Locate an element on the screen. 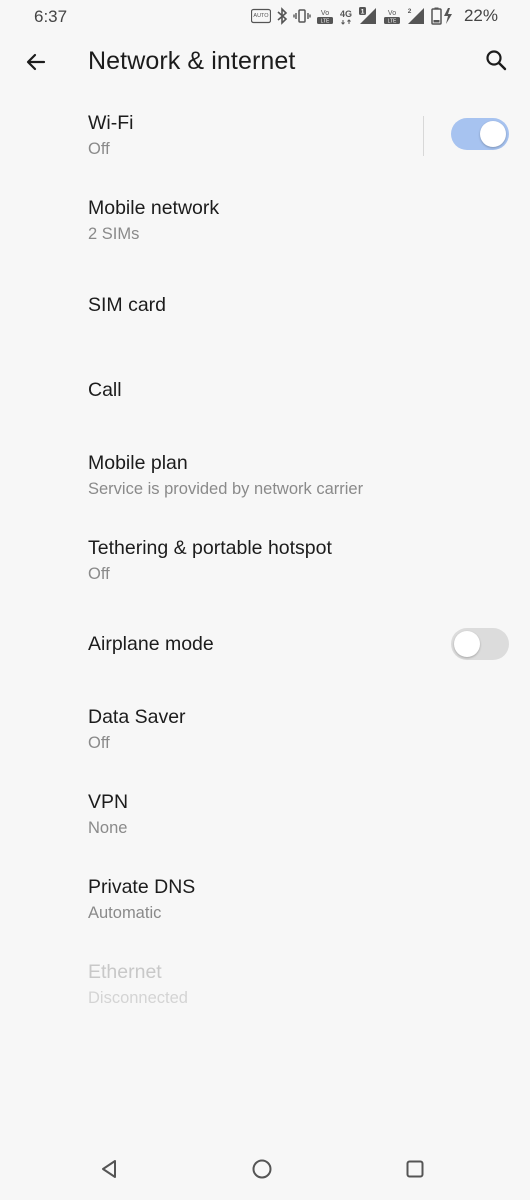 This screenshot has width=530, height=1200. status-icons: AUTO Vo LTE 4G 1 Vo LTE 2 22% is located at coordinates (374, 16).